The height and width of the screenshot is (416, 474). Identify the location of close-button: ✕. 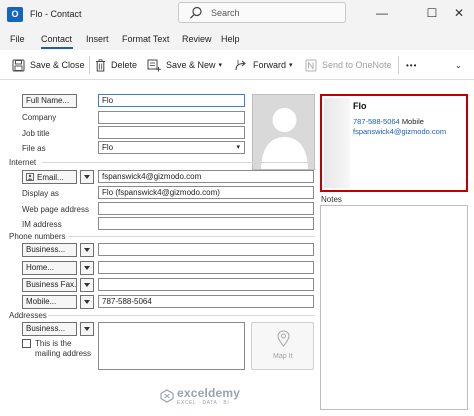
(459, 13).